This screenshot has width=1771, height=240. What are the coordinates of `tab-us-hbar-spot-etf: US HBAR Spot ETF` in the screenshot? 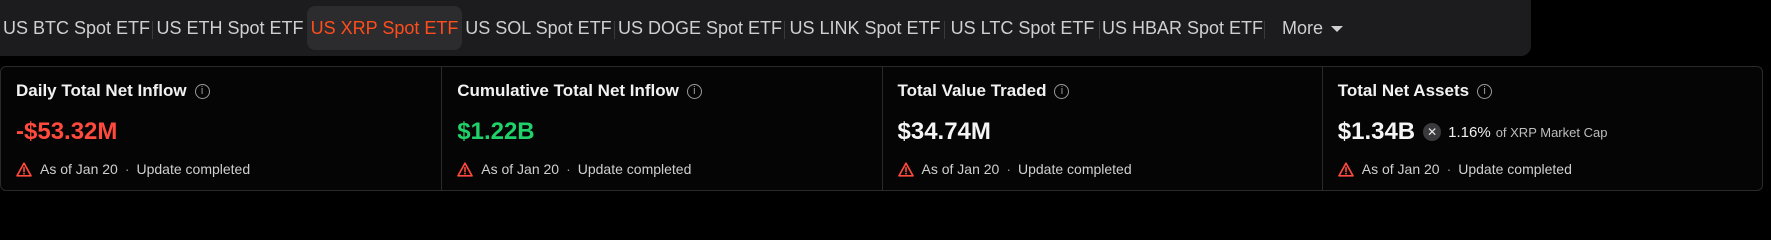 It's located at (1182, 28).